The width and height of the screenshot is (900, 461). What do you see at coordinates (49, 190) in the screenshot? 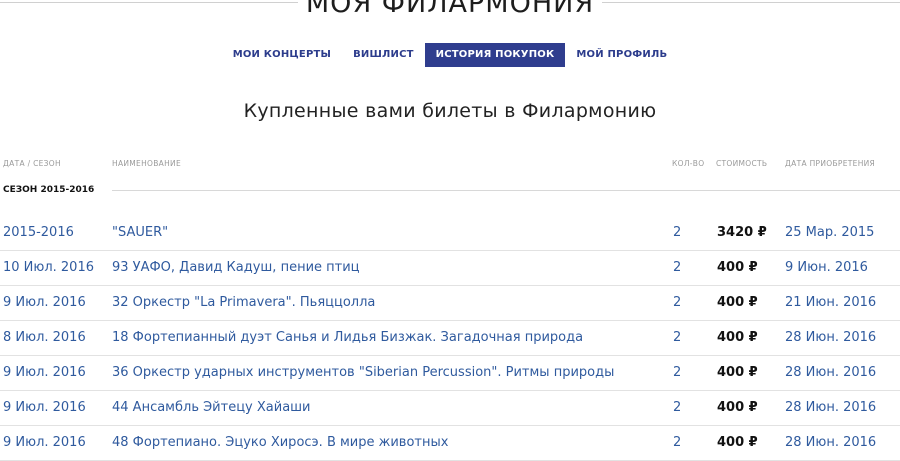
I see `season-label: СЕЗОН 2015-2016` at bounding box center [49, 190].